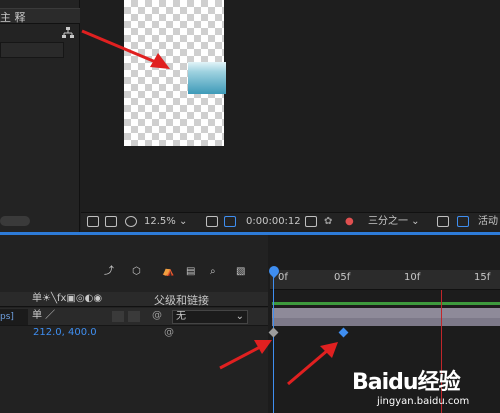 This screenshot has height=413, width=500. Describe the element at coordinates (342, 277) in the screenshot. I see `tick-label: 05f` at that location.